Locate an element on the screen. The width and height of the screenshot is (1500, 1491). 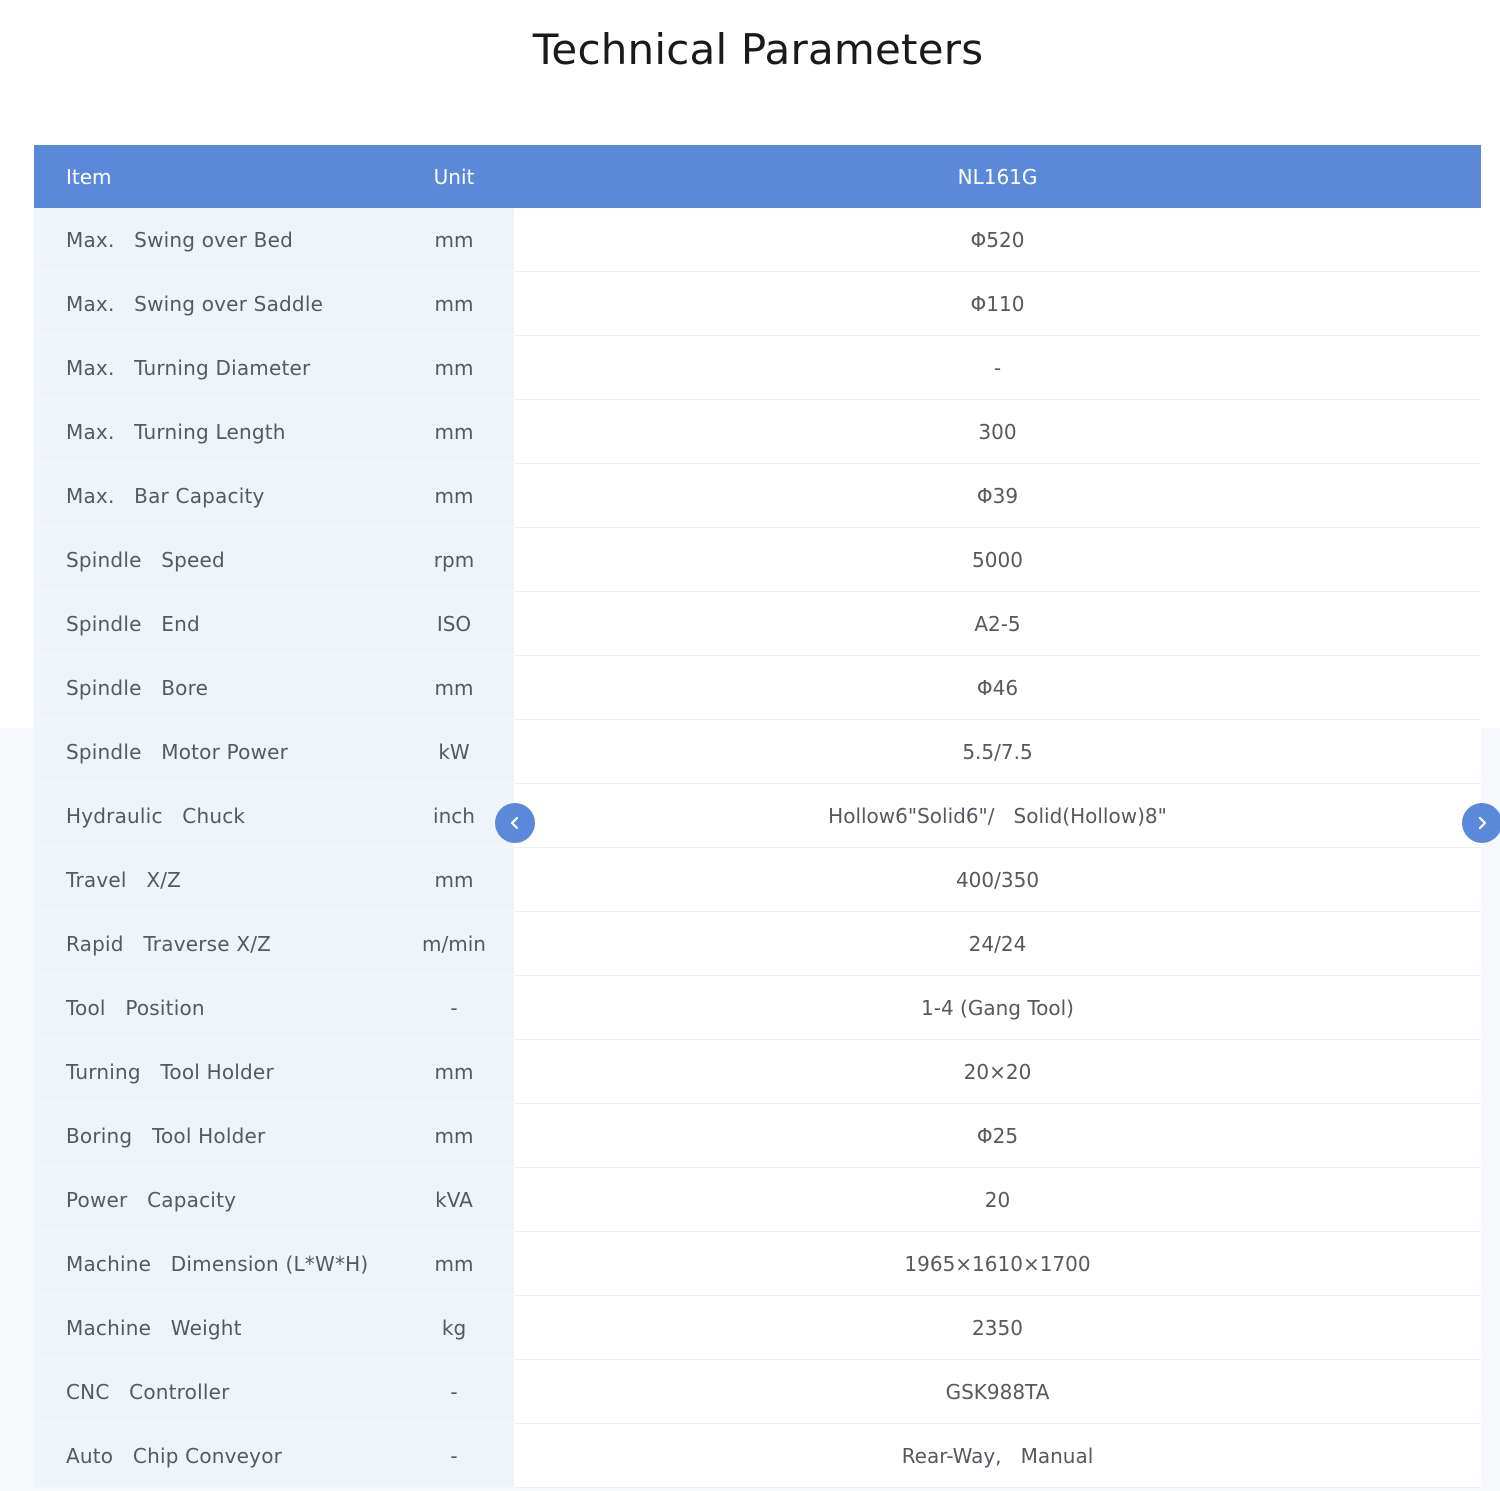
table-row: Boring Tool Holder mm Φ25 is located at coordinates (757, 1135).